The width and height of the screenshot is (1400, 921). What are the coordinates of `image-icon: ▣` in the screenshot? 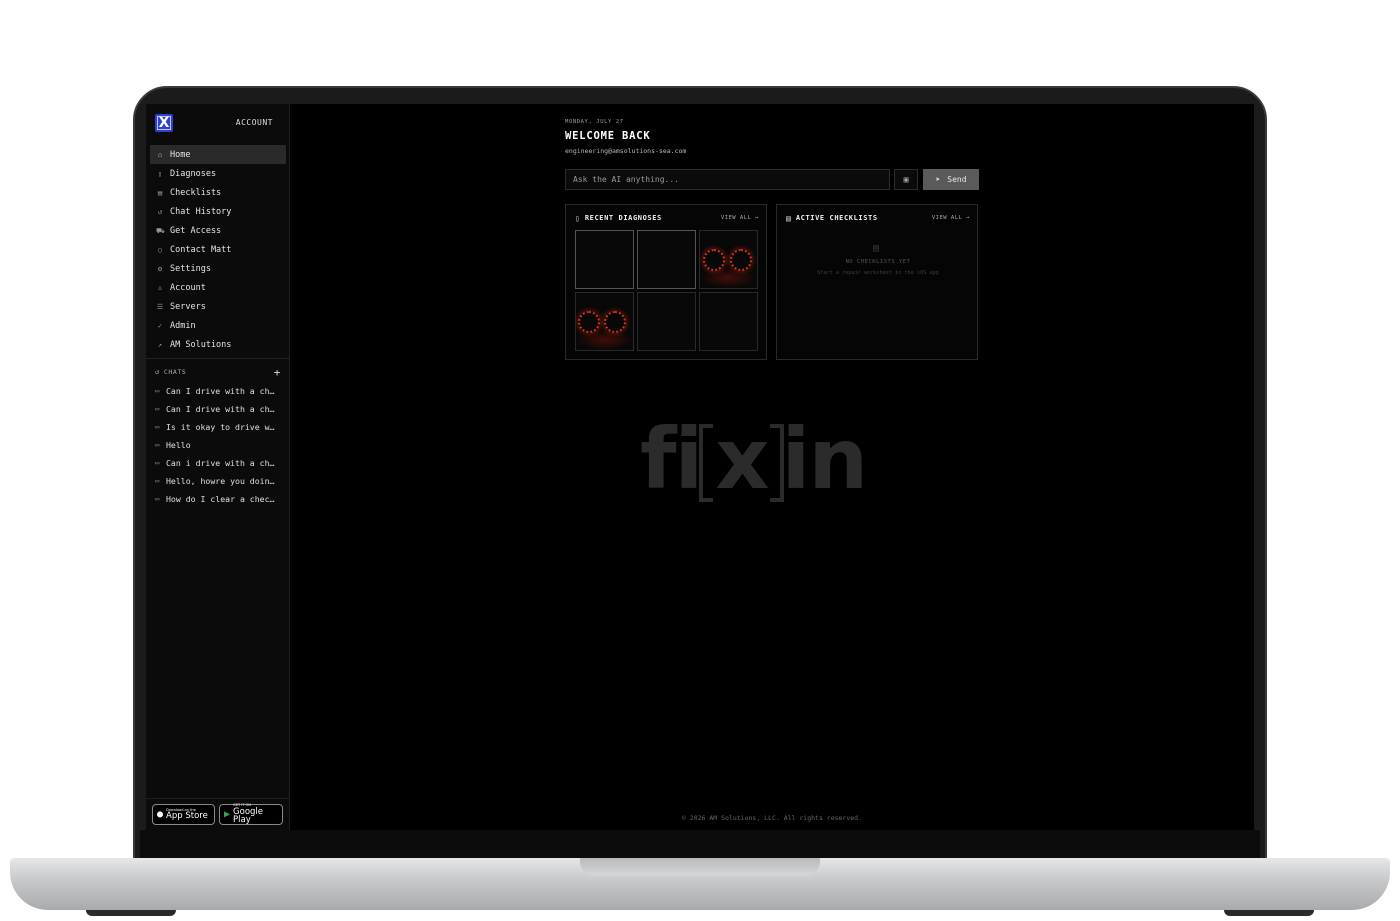 It's located at (906, 179).